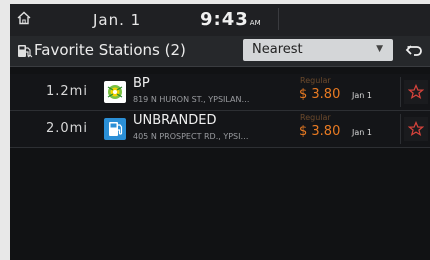  Describe the element at coordinates (67, 128) in the screenshot. I see `station-distance: 2.0mi` at that location.